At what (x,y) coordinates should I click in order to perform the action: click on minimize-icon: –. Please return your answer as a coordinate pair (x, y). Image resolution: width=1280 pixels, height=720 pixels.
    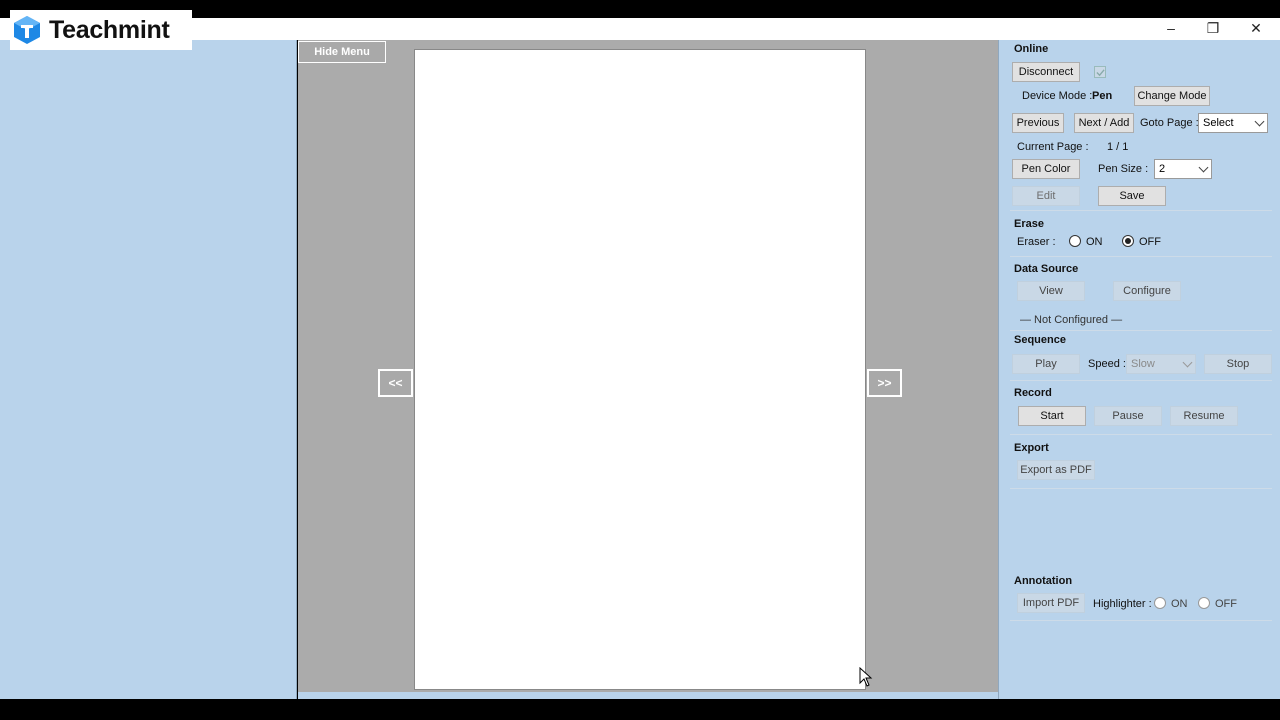
    Looking at the image, I should click on (1171, 28).